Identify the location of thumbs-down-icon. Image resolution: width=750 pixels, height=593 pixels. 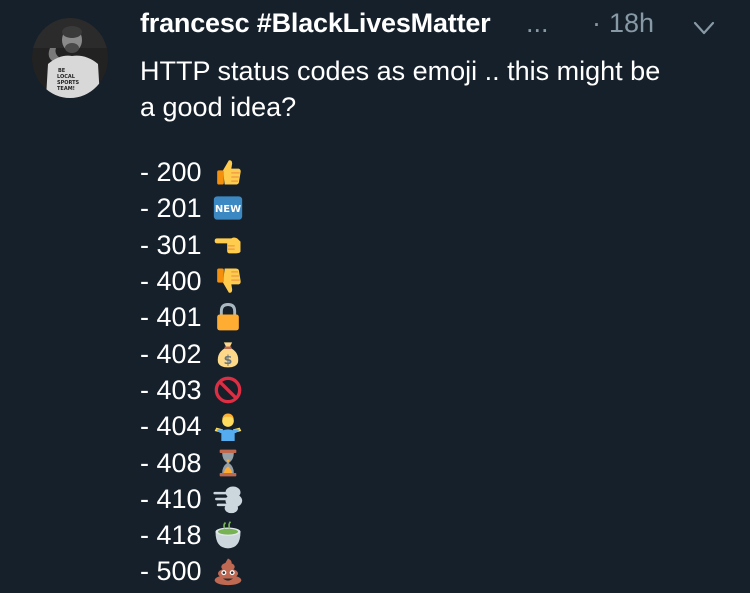
(228, 281).